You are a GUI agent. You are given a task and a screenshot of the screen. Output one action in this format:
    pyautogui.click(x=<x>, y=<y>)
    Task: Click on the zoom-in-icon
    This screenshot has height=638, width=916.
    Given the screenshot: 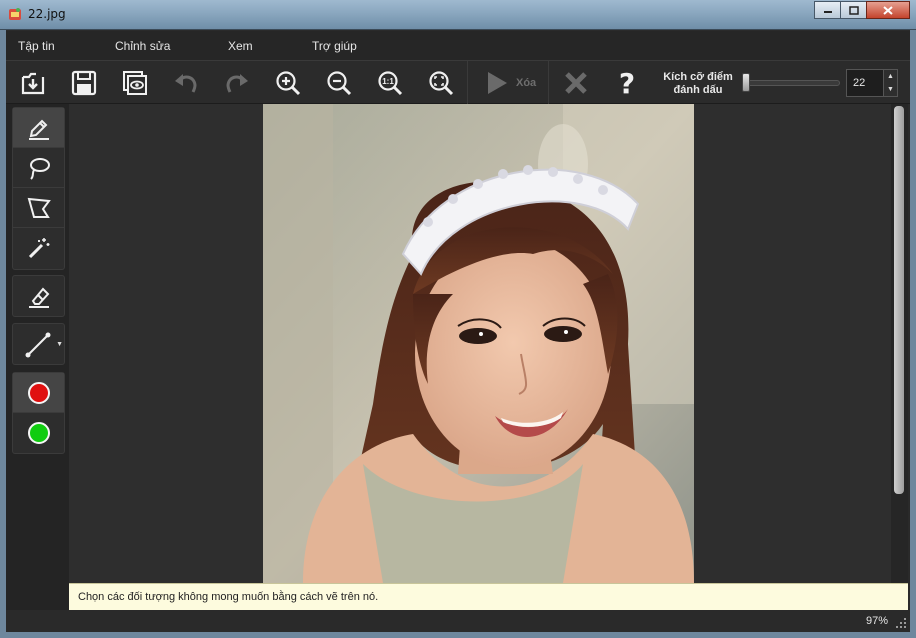 What is the action you would take?
    pyautogui.click(x=288, y=83)
    